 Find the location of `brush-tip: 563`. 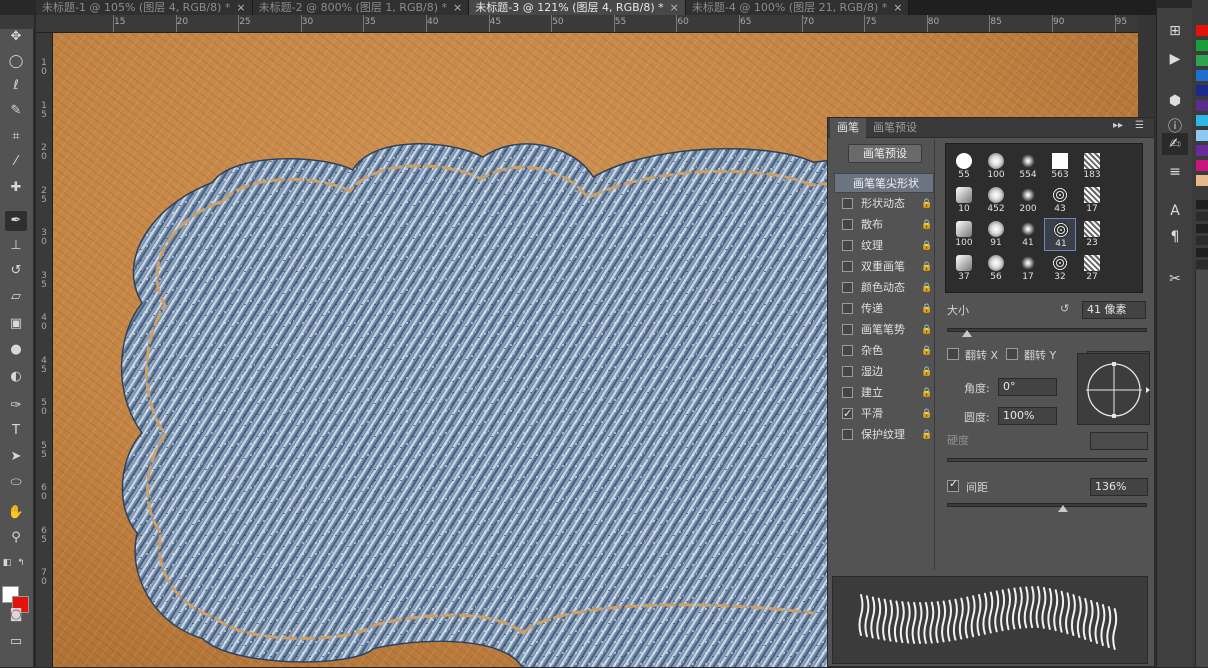

brush-tip: 563 is located at coordinates (1060, 166).